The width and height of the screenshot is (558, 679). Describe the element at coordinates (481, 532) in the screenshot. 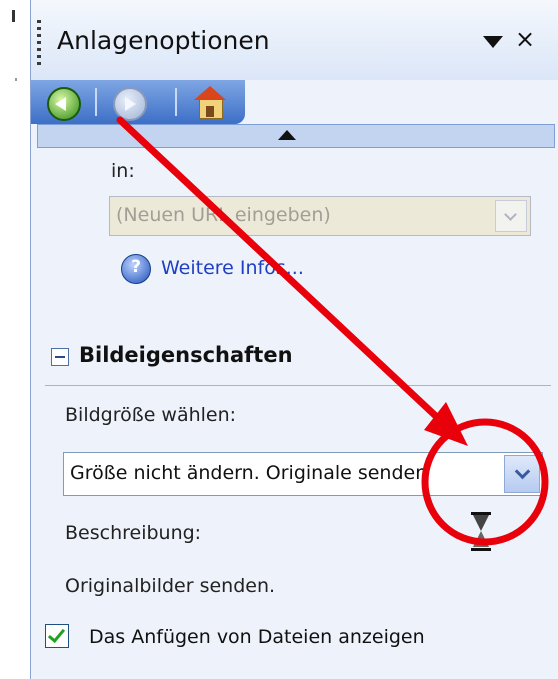

I see `hourglass-cursor-icon` at that location.